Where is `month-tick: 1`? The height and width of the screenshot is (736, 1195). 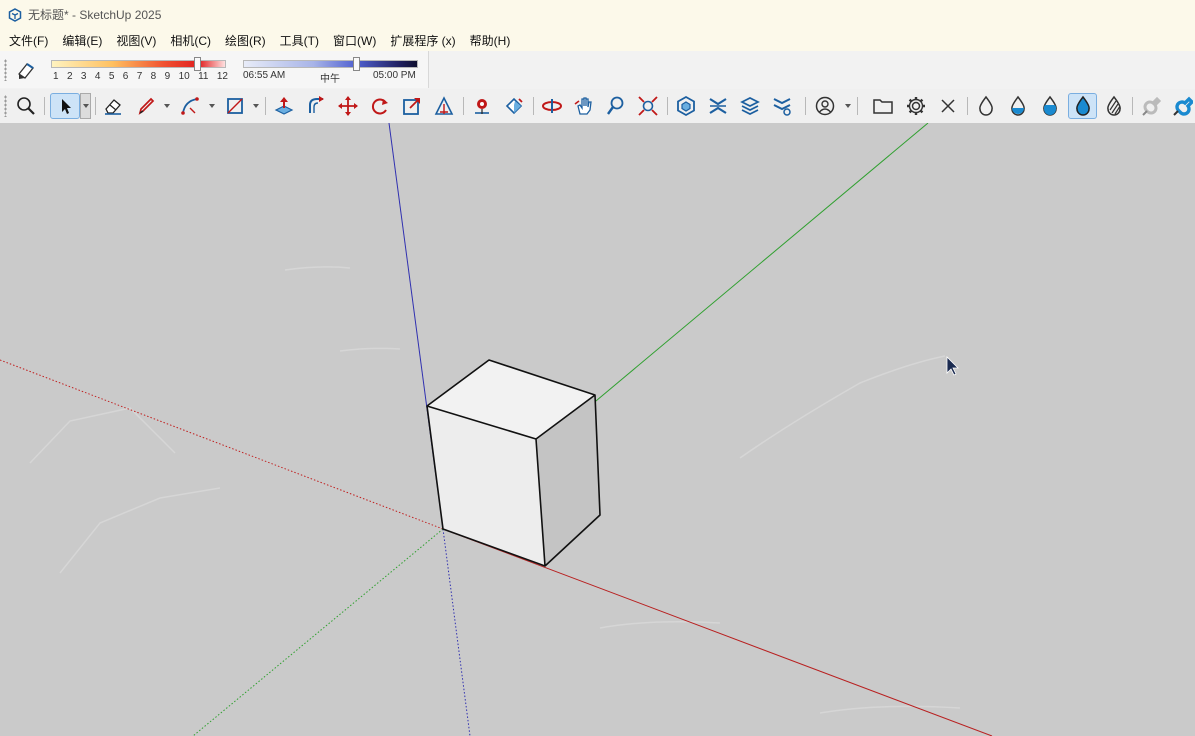 month-tick: 1 is located at coordinates (56, 76).